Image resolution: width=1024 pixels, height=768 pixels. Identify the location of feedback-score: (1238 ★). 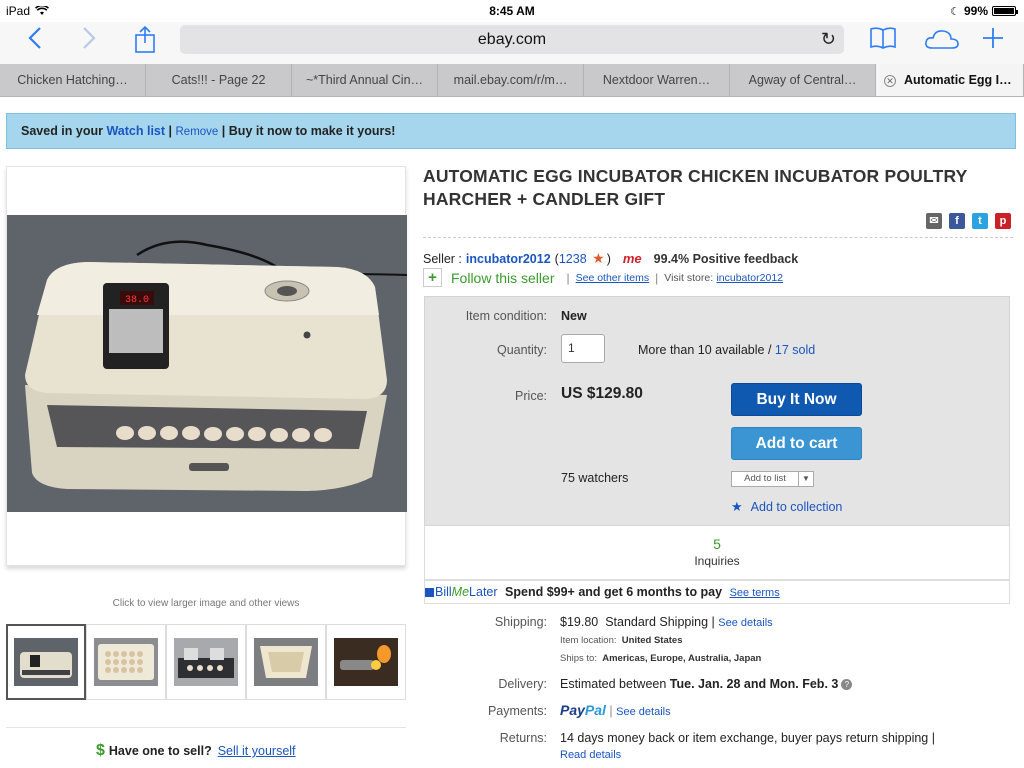
(583, 258).